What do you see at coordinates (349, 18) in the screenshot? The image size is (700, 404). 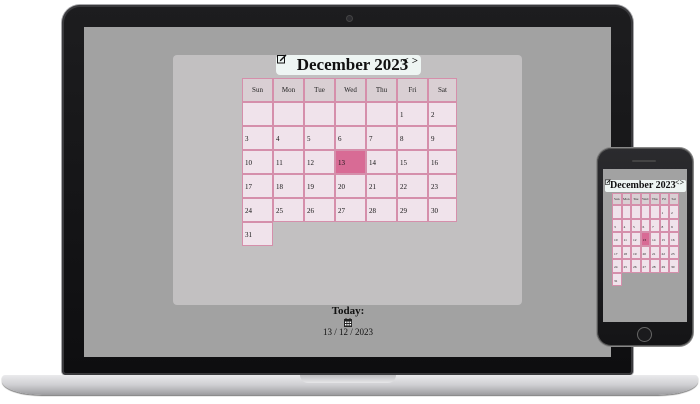 I see `laptop-camera` at bounding box center [349, 18].